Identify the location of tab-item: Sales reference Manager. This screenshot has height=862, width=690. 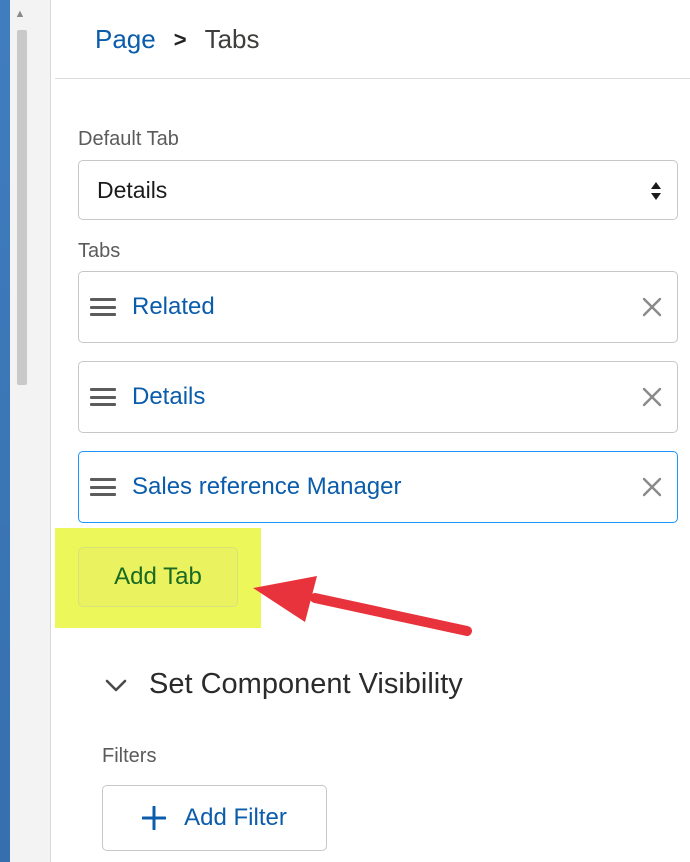
(378, 487).